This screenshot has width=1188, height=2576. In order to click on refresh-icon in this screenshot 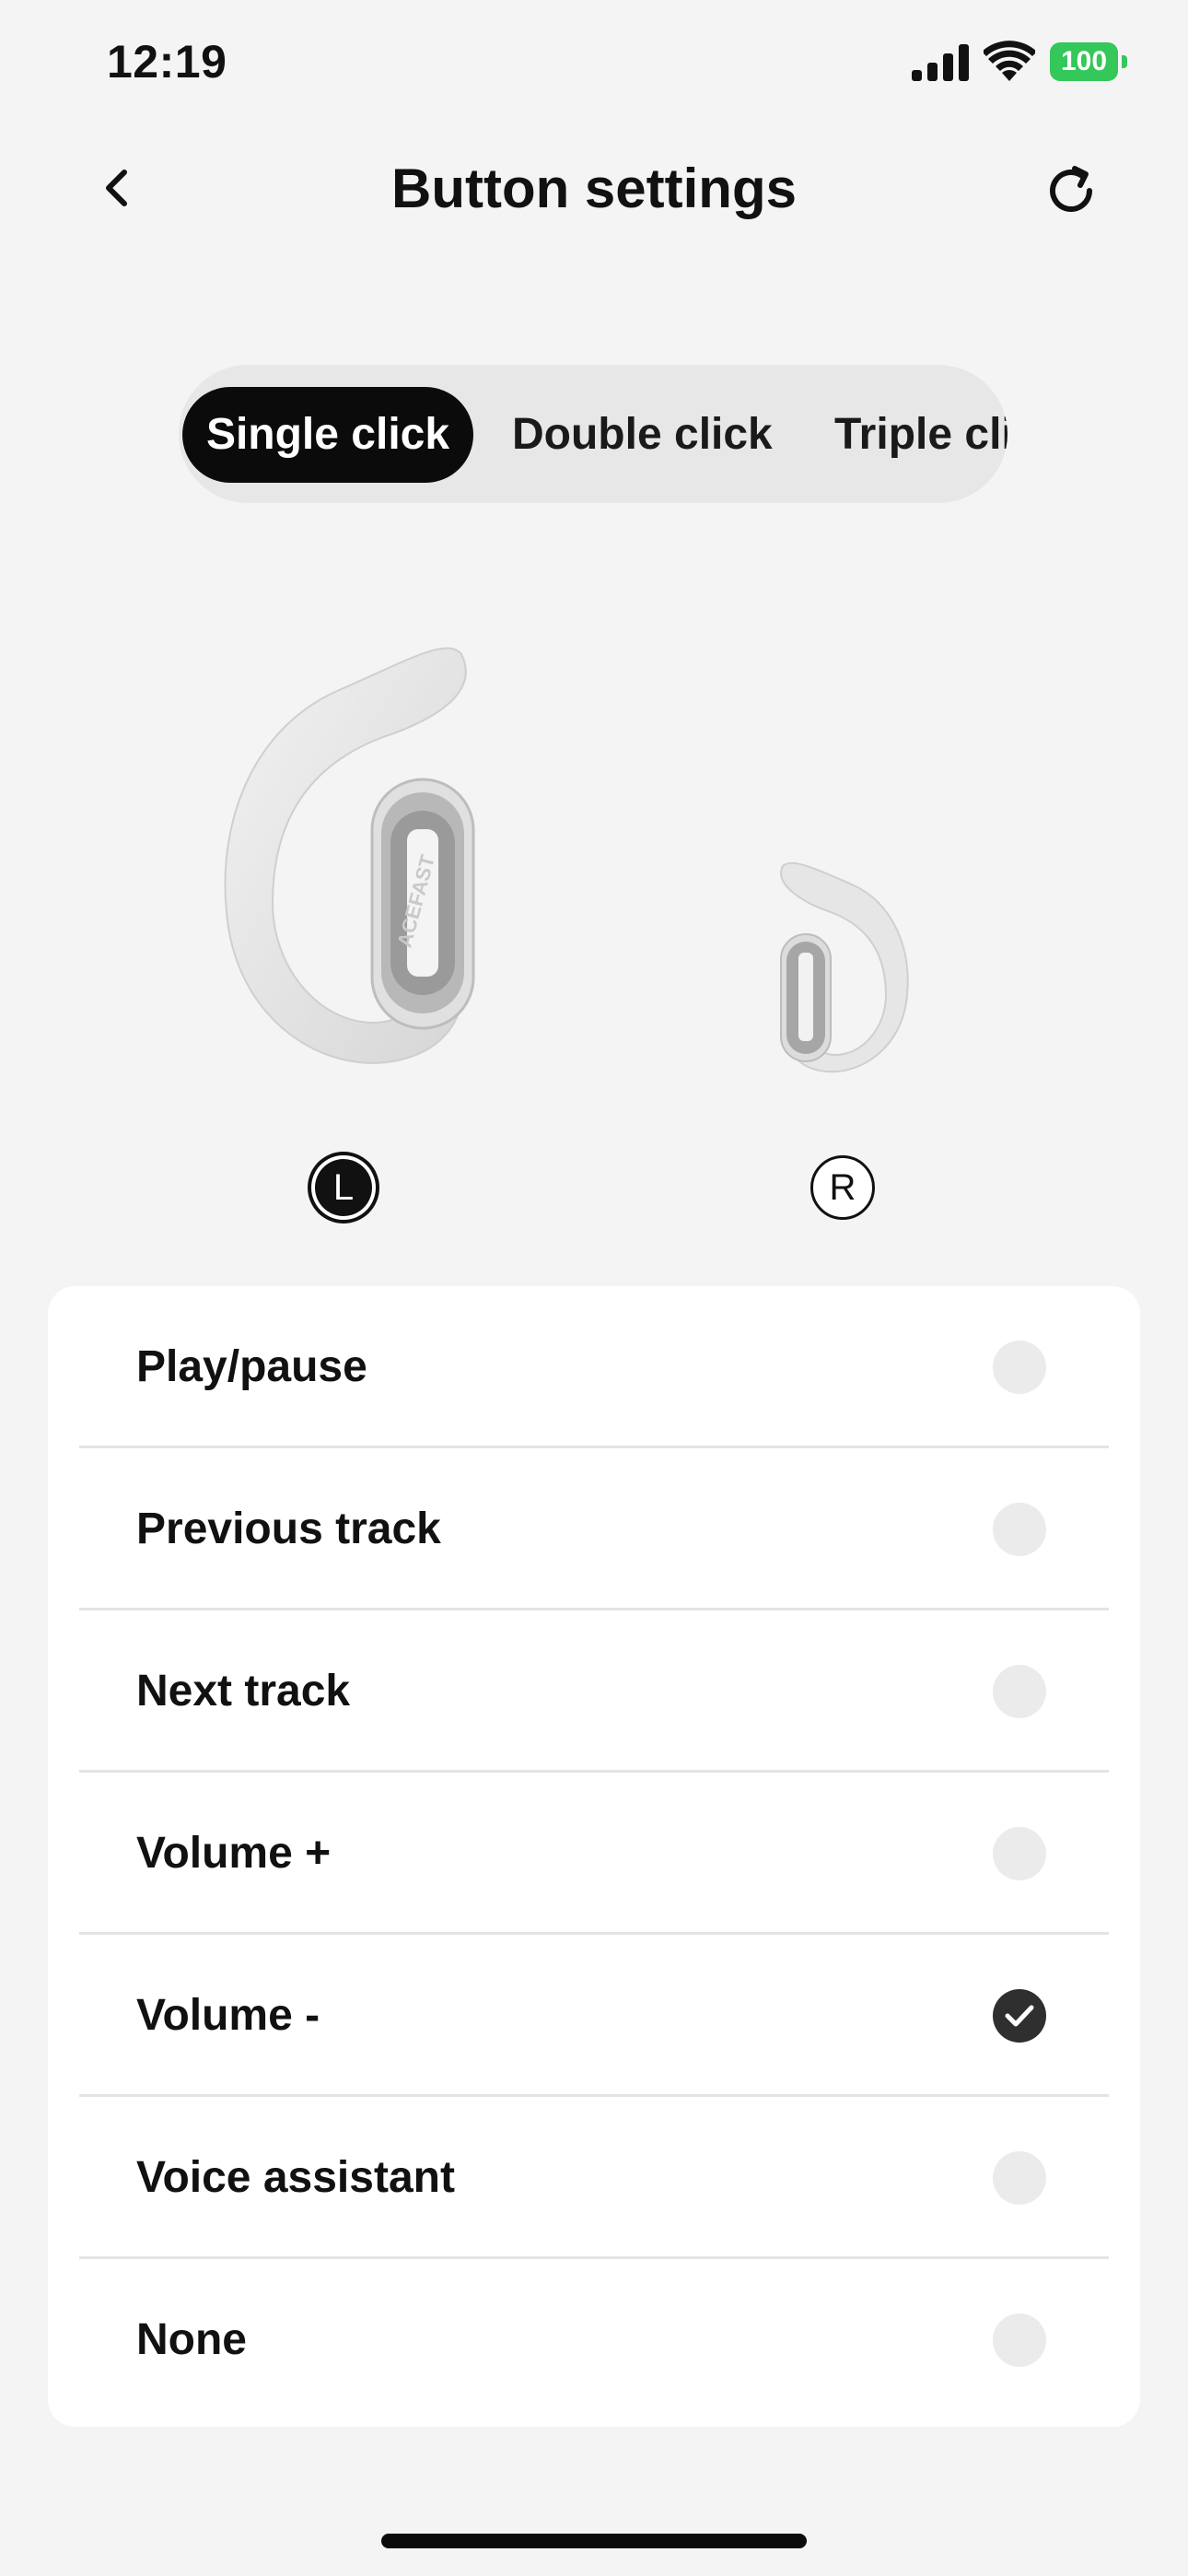, I will do `click(1071, 189)`.